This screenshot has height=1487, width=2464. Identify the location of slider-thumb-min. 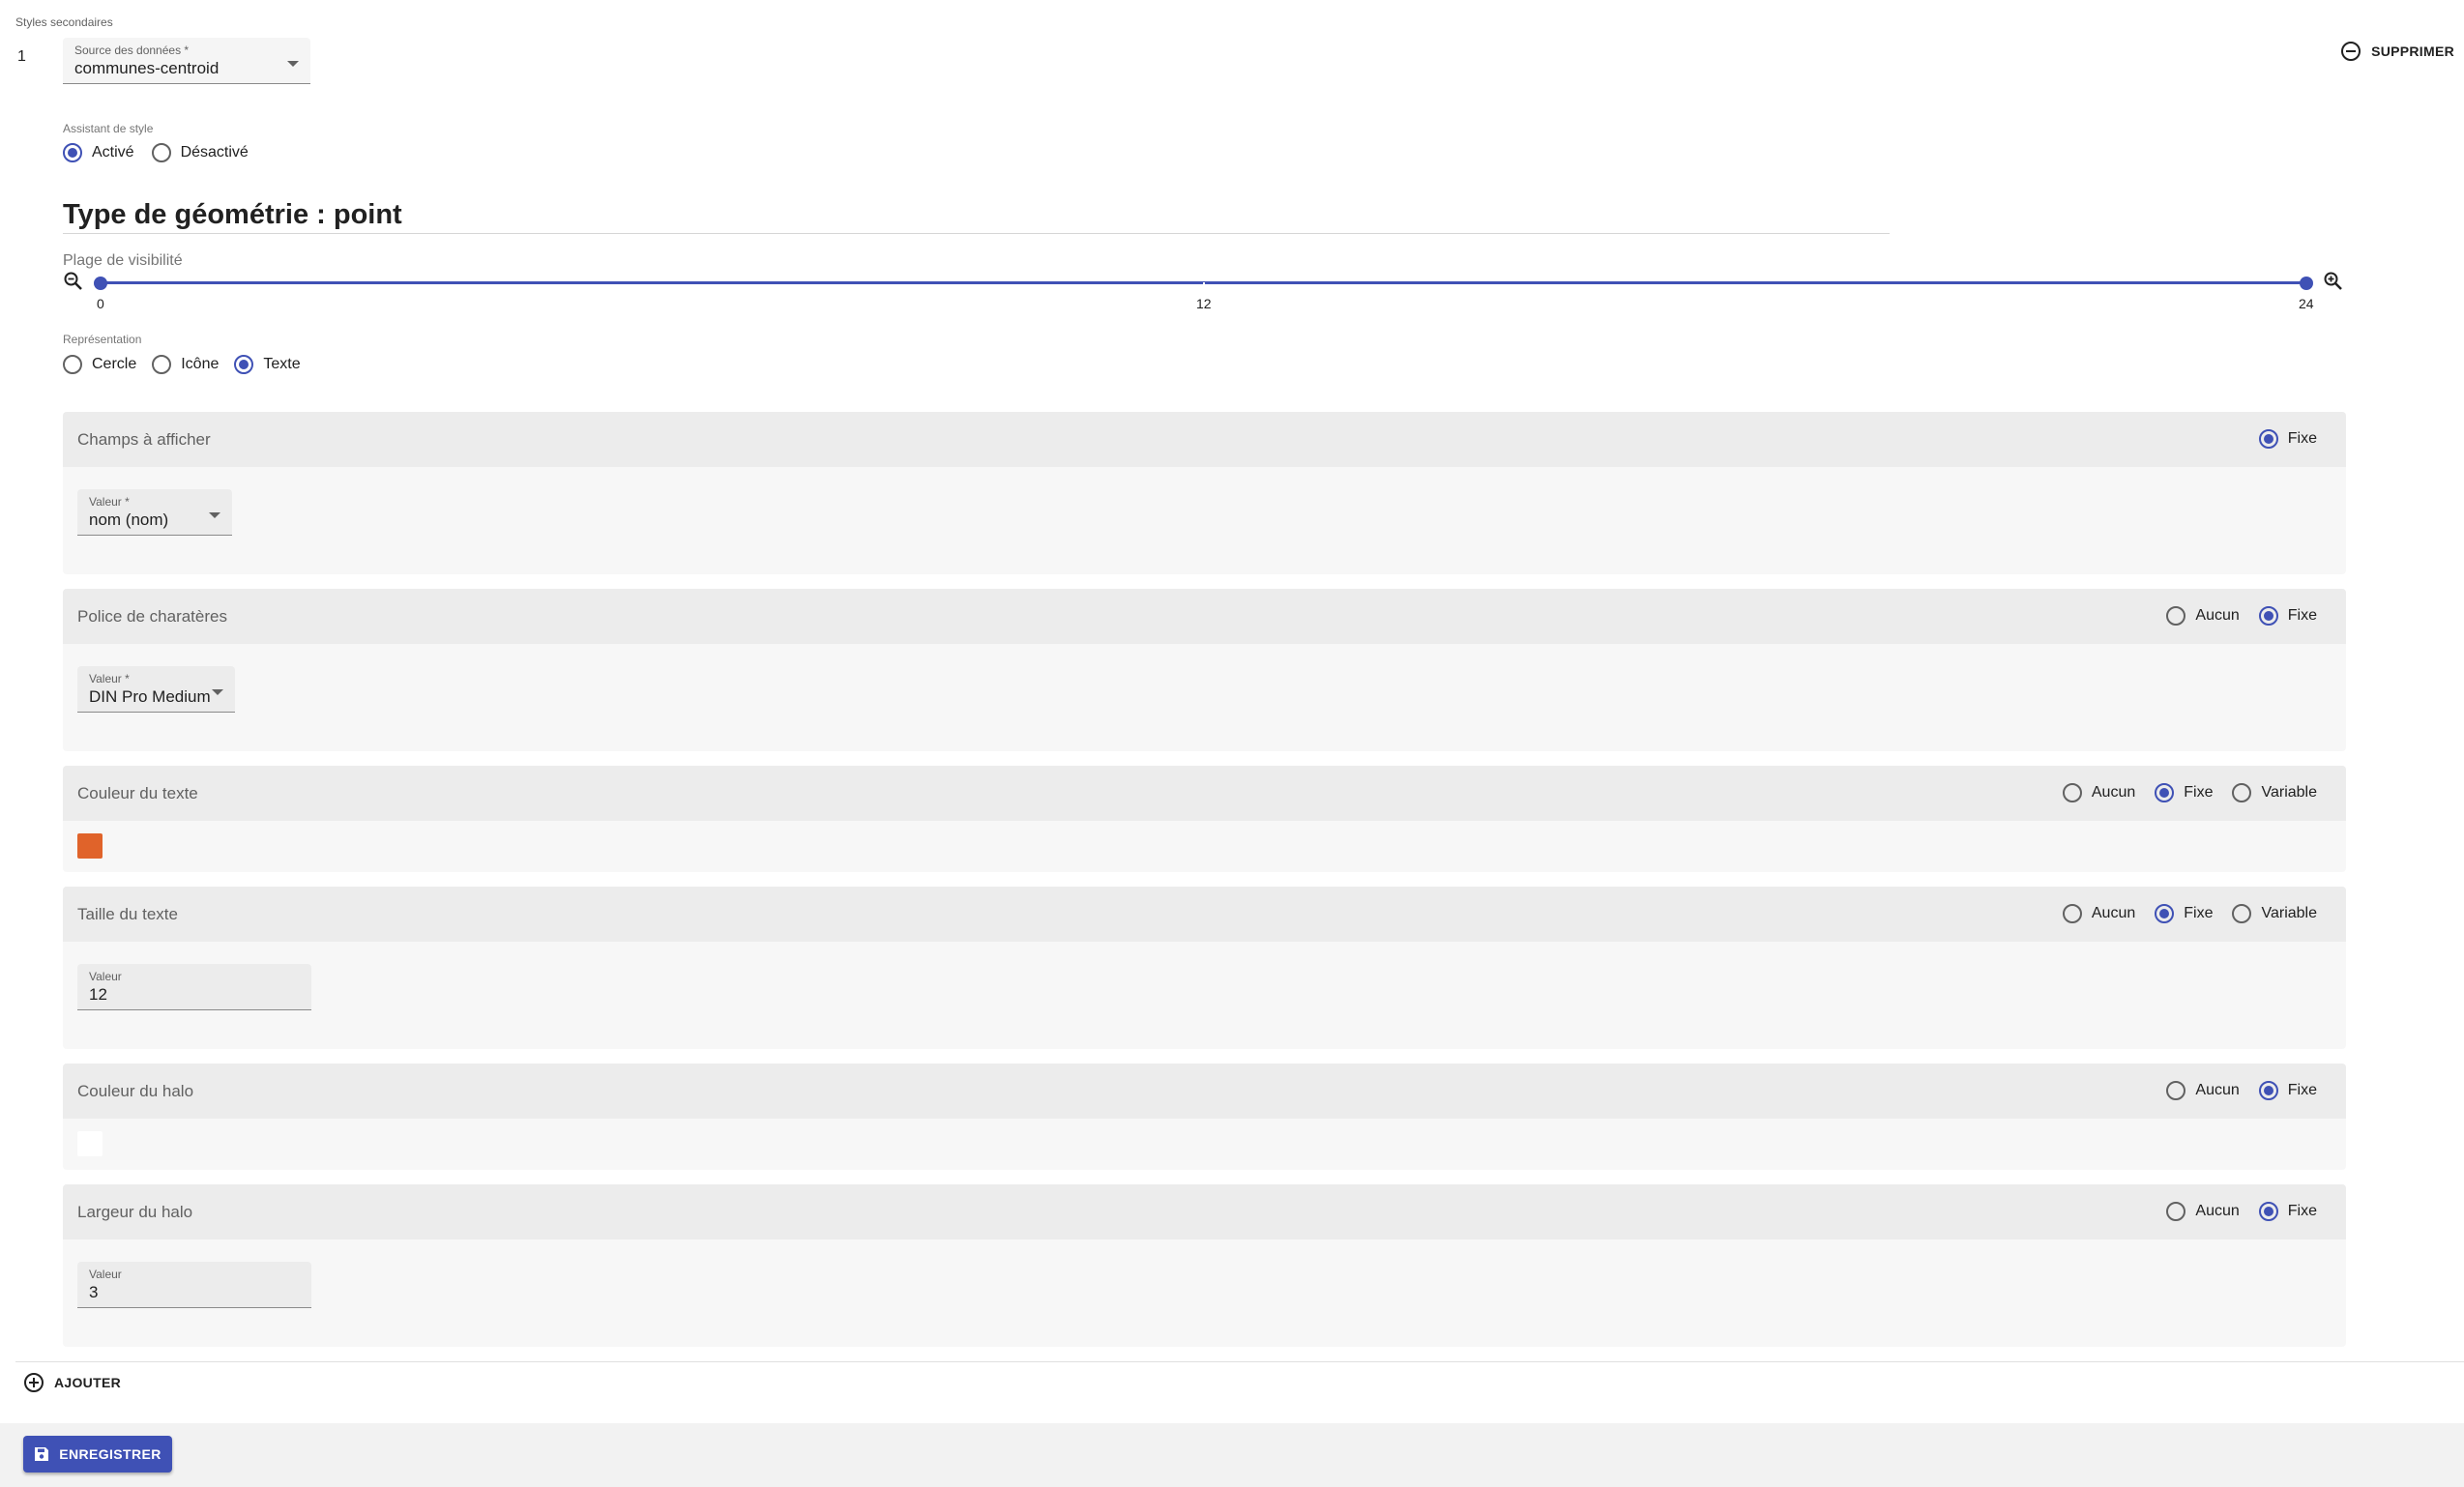
(101, 283).